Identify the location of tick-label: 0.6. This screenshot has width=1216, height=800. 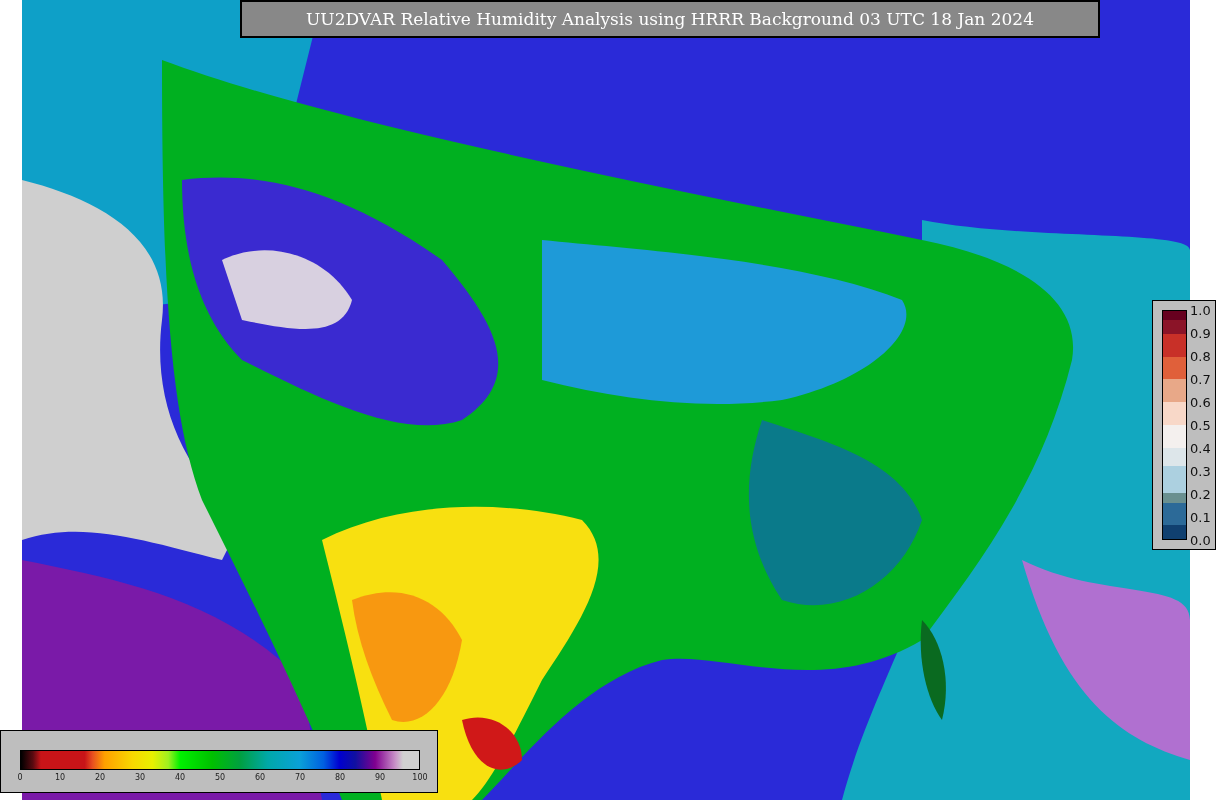
(1200, 403).